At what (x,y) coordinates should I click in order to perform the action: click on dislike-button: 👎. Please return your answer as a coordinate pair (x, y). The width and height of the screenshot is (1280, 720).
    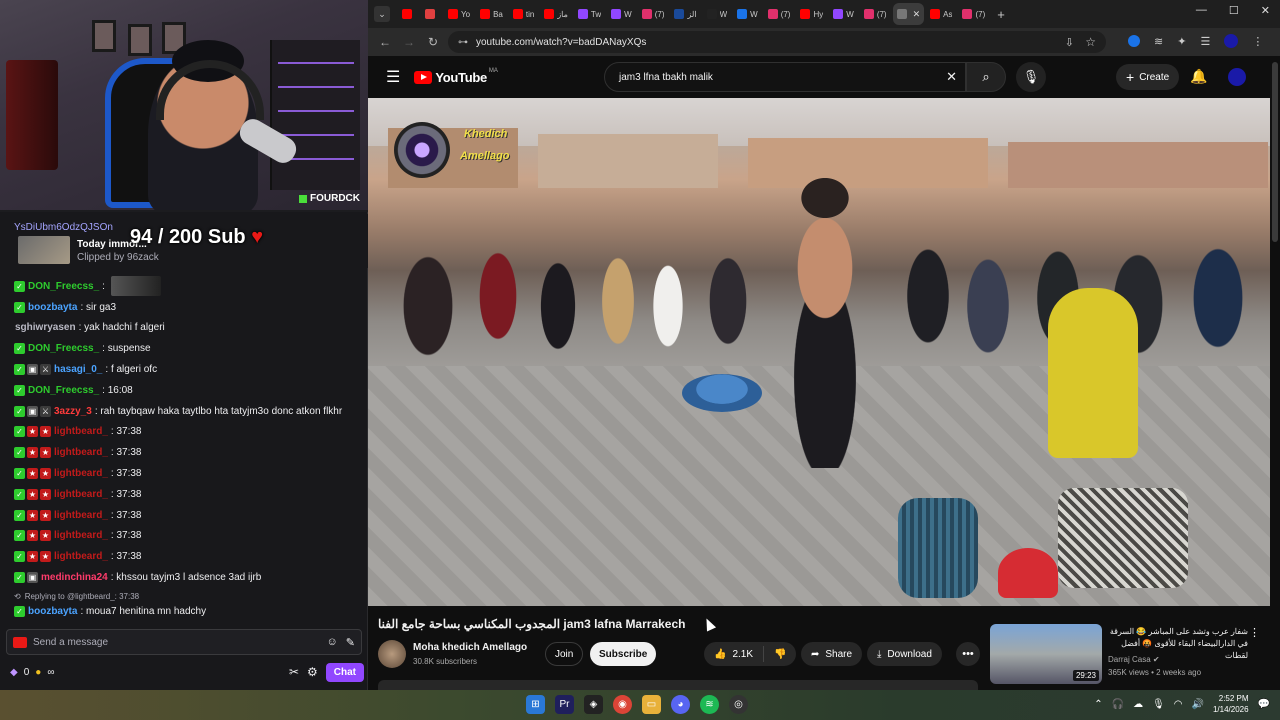
    Looking at the image, I should click on (780, 654).